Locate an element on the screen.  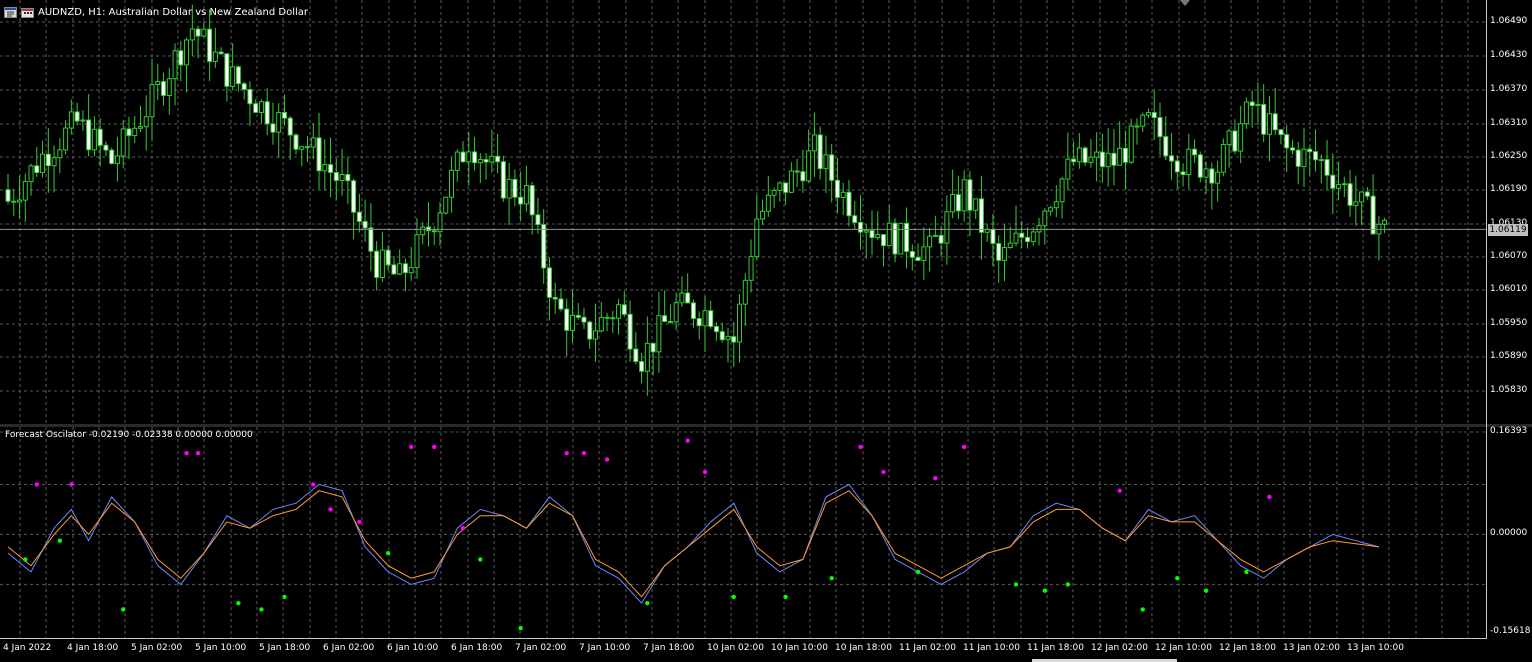
time-label: 13 Jan 02:00 is located at coordinates (1311, 648).